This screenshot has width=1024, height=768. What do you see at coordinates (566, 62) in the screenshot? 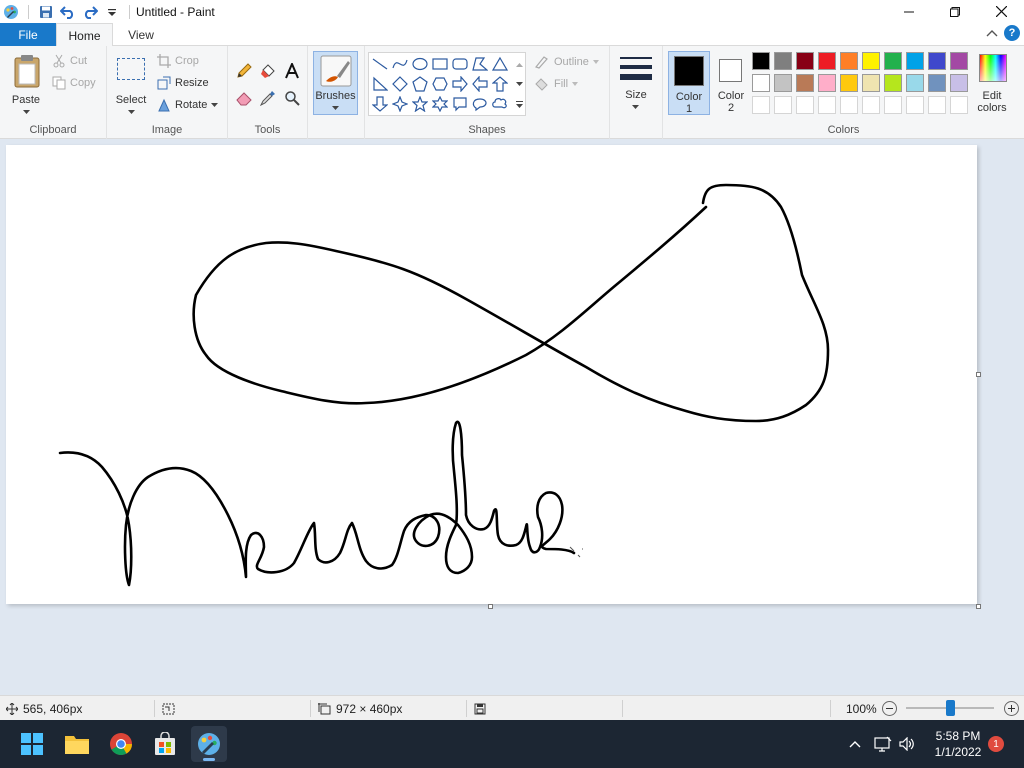
I see `outline-button: Outline` at bounding box center [566, 62].